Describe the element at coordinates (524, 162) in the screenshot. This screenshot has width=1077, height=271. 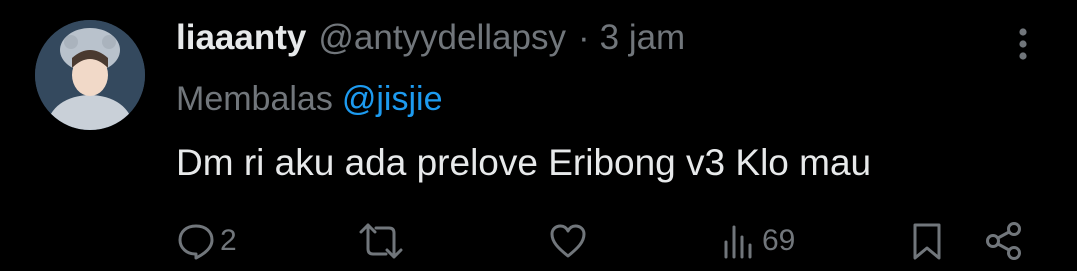
I see `tweet-text: Dm ri aku ada prelove Eribong v3 Klo mau` at that location.